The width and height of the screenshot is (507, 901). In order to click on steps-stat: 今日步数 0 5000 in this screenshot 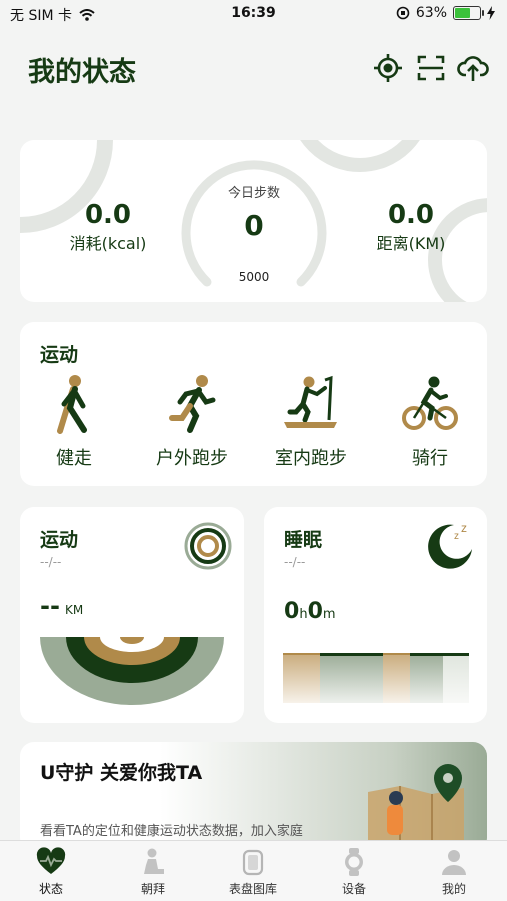, I will do `click(254, 233)`.